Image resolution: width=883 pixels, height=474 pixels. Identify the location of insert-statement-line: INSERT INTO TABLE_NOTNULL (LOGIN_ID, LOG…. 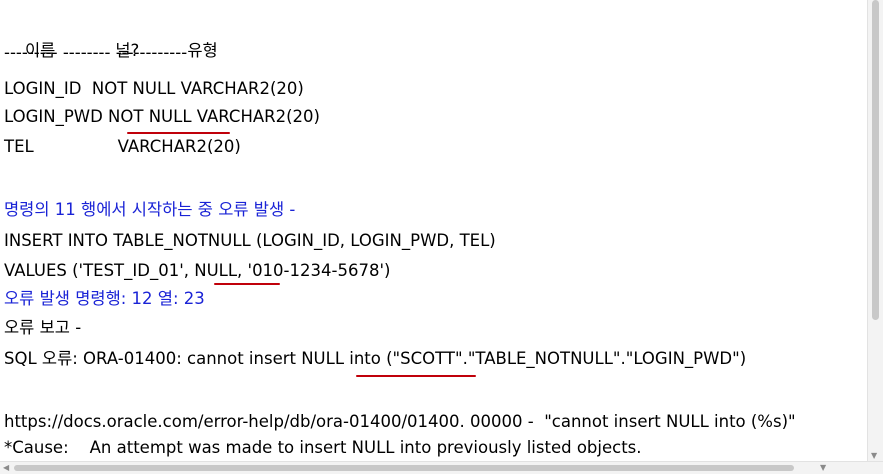
(250, 240).